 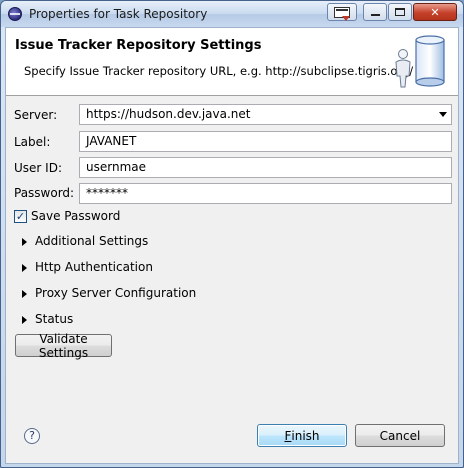 I want to click on save-password-checkbox: ✓, so click(x=20, y=216).